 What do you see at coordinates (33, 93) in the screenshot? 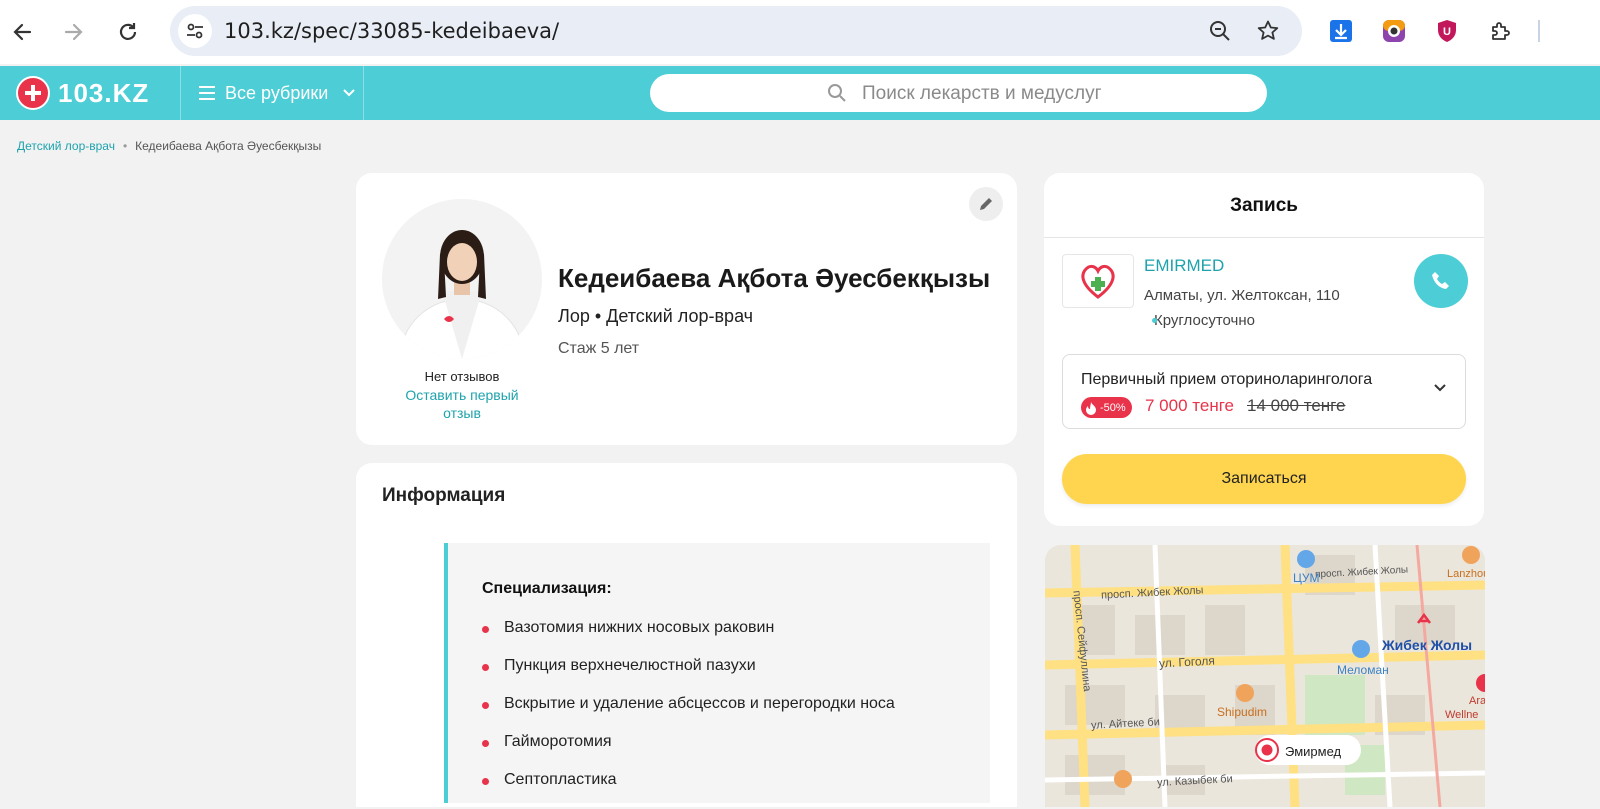
I see `logo-cross-icon` at bounding box center [33, 93].